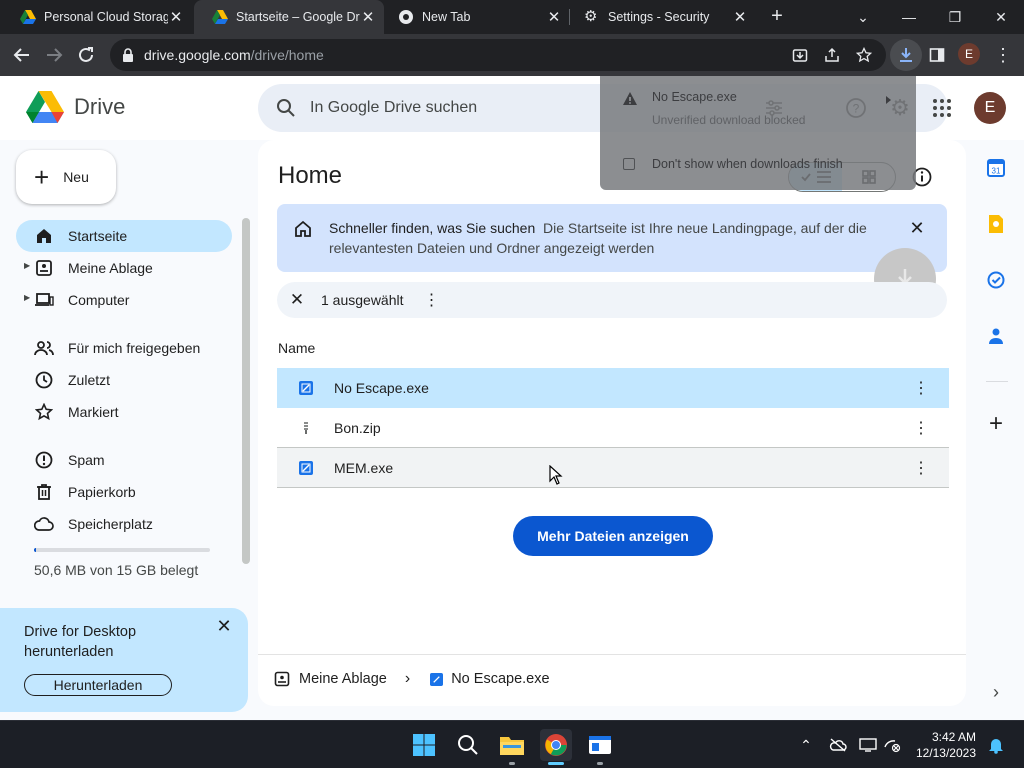  I want to click on sidebar-item-label: Startseite, so click(98, 236).